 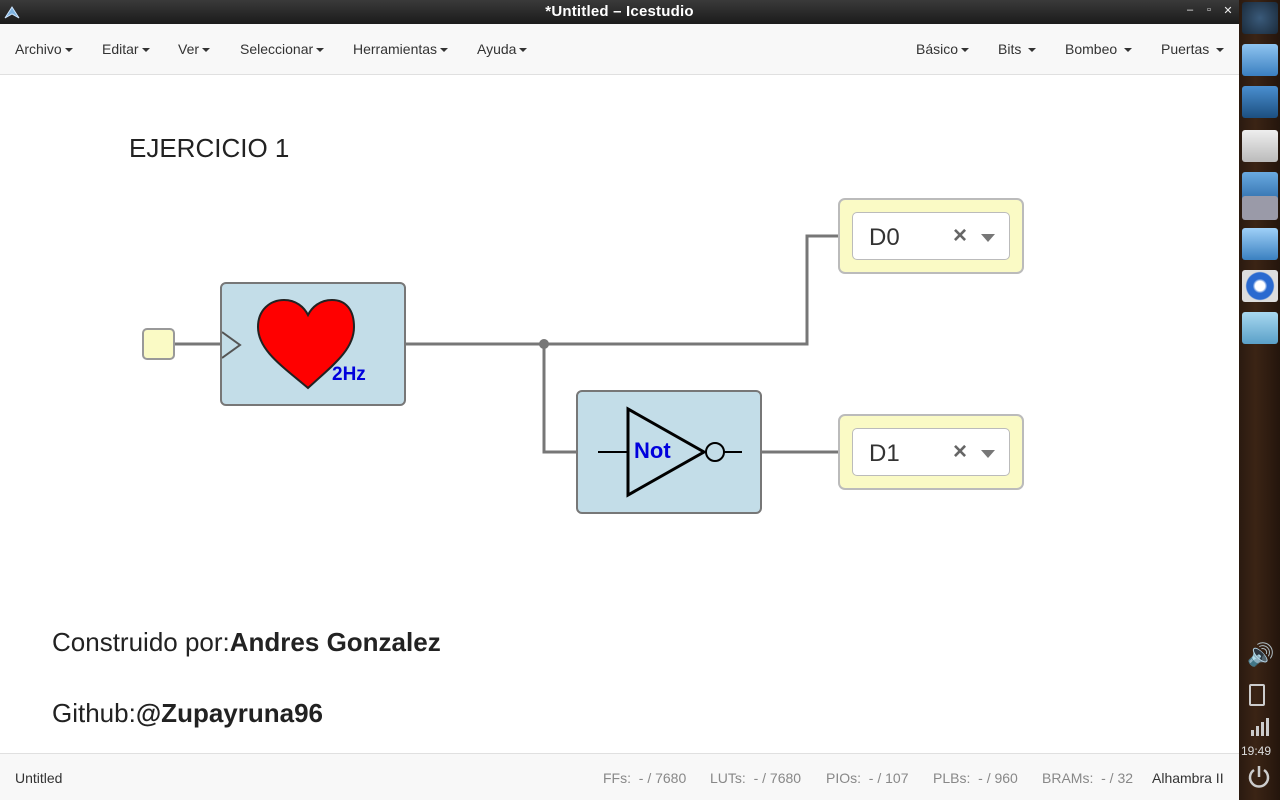 I want to click on output-d1-select: D1 ×, so click(x=931, y=452).